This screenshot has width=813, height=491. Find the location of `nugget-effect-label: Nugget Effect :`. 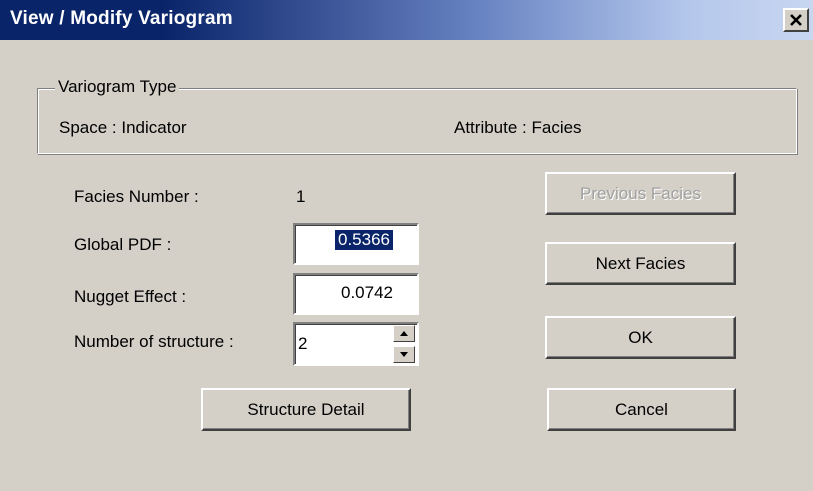

nugget-effect-label: Nugget Effect : is located at coordinates (130, 296).